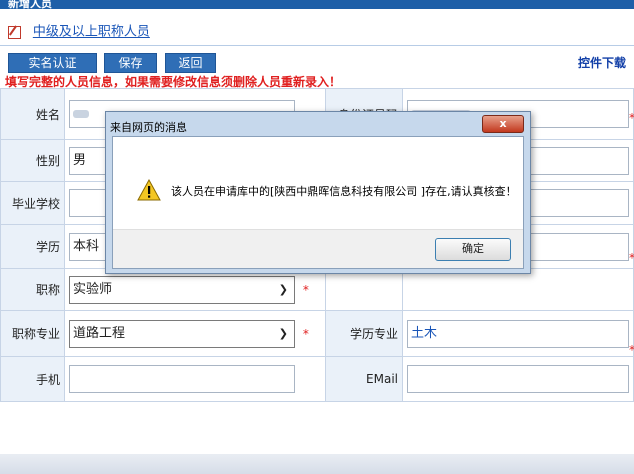  What do you see at coordinates (149, 190) in the screenshot?
I see `warning-icon` at bounding box center [149, 190].